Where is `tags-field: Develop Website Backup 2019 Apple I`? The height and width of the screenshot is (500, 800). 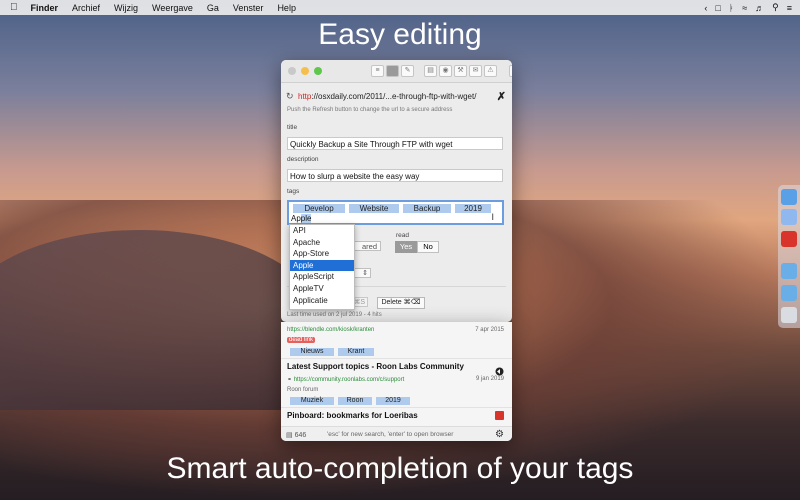 tags-field: Develop Website Backup 2019 Apple I is located at coordinates (395, 212).